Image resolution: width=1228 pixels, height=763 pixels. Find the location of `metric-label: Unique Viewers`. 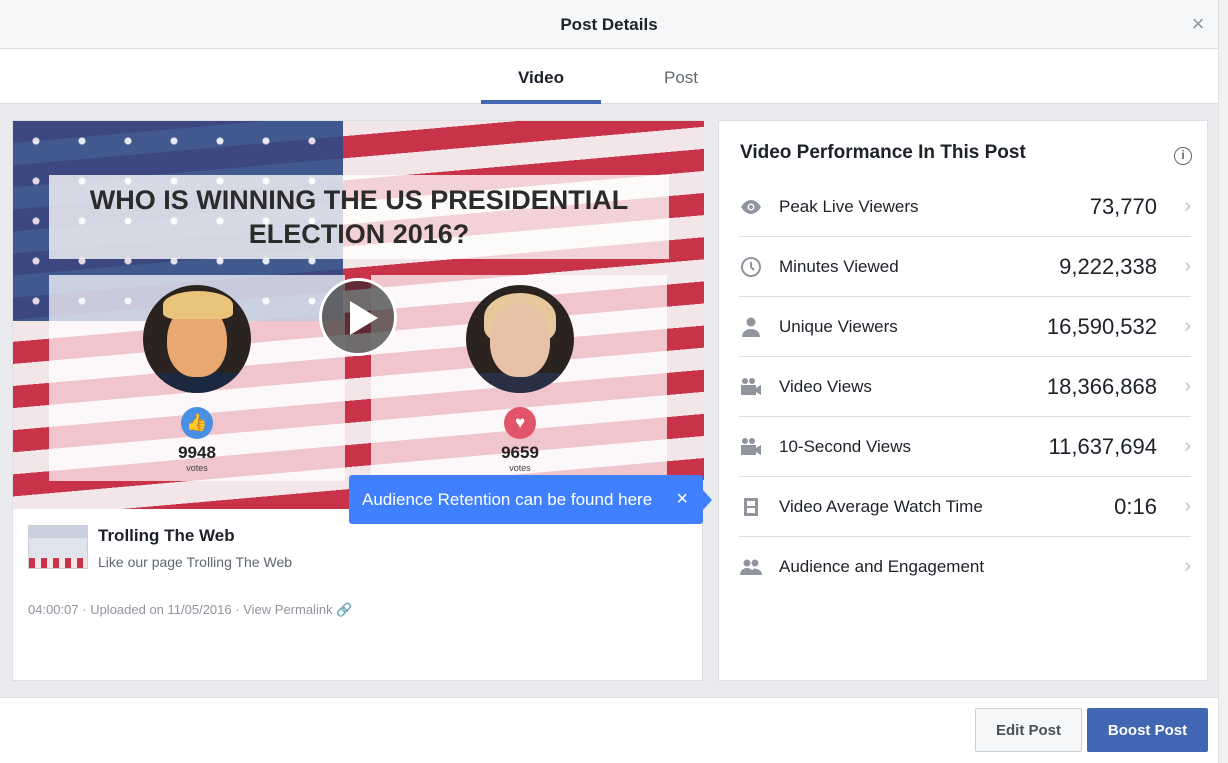

metric-label: Unique Viewers is located at coordinates (838, 326).